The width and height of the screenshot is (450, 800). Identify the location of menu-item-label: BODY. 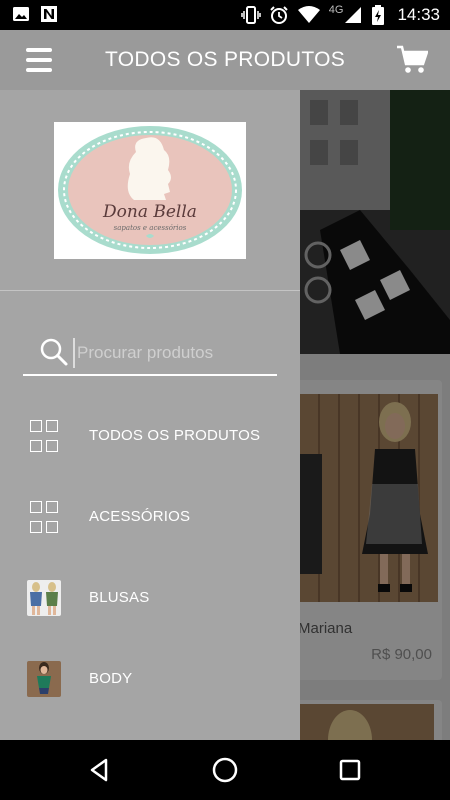
(111, 678).